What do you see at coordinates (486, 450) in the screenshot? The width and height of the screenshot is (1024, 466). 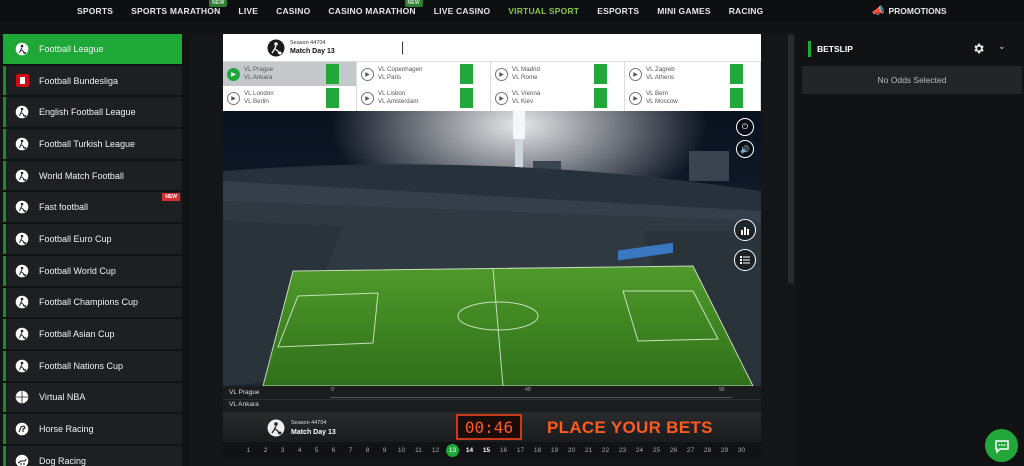 I see `match-day-15: 15` at bounding box center [486, 450].